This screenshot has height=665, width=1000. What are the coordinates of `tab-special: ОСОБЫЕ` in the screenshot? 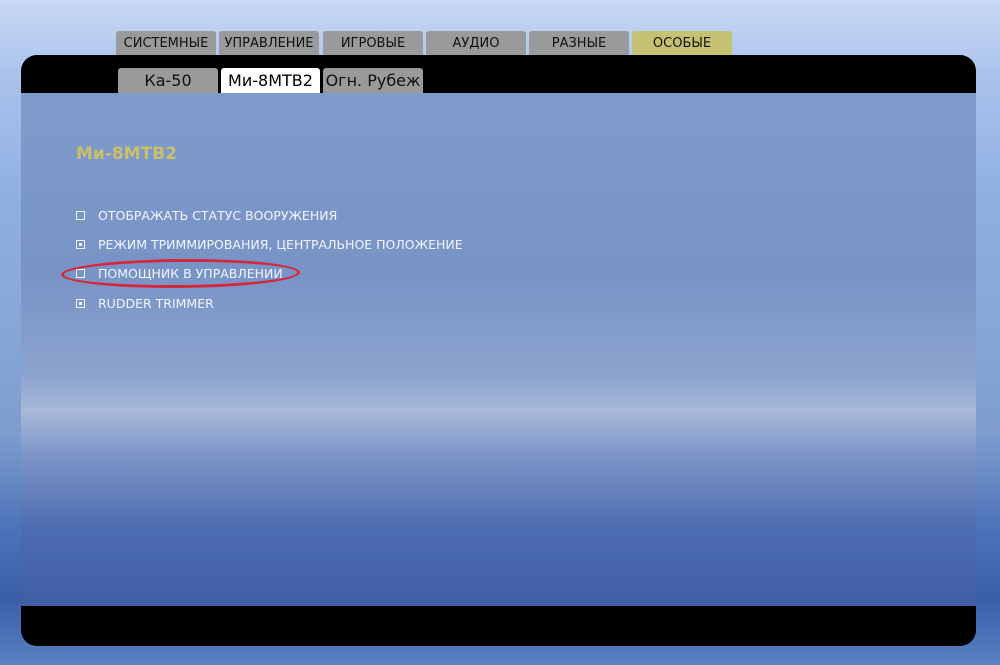 It's located at (682, 43).